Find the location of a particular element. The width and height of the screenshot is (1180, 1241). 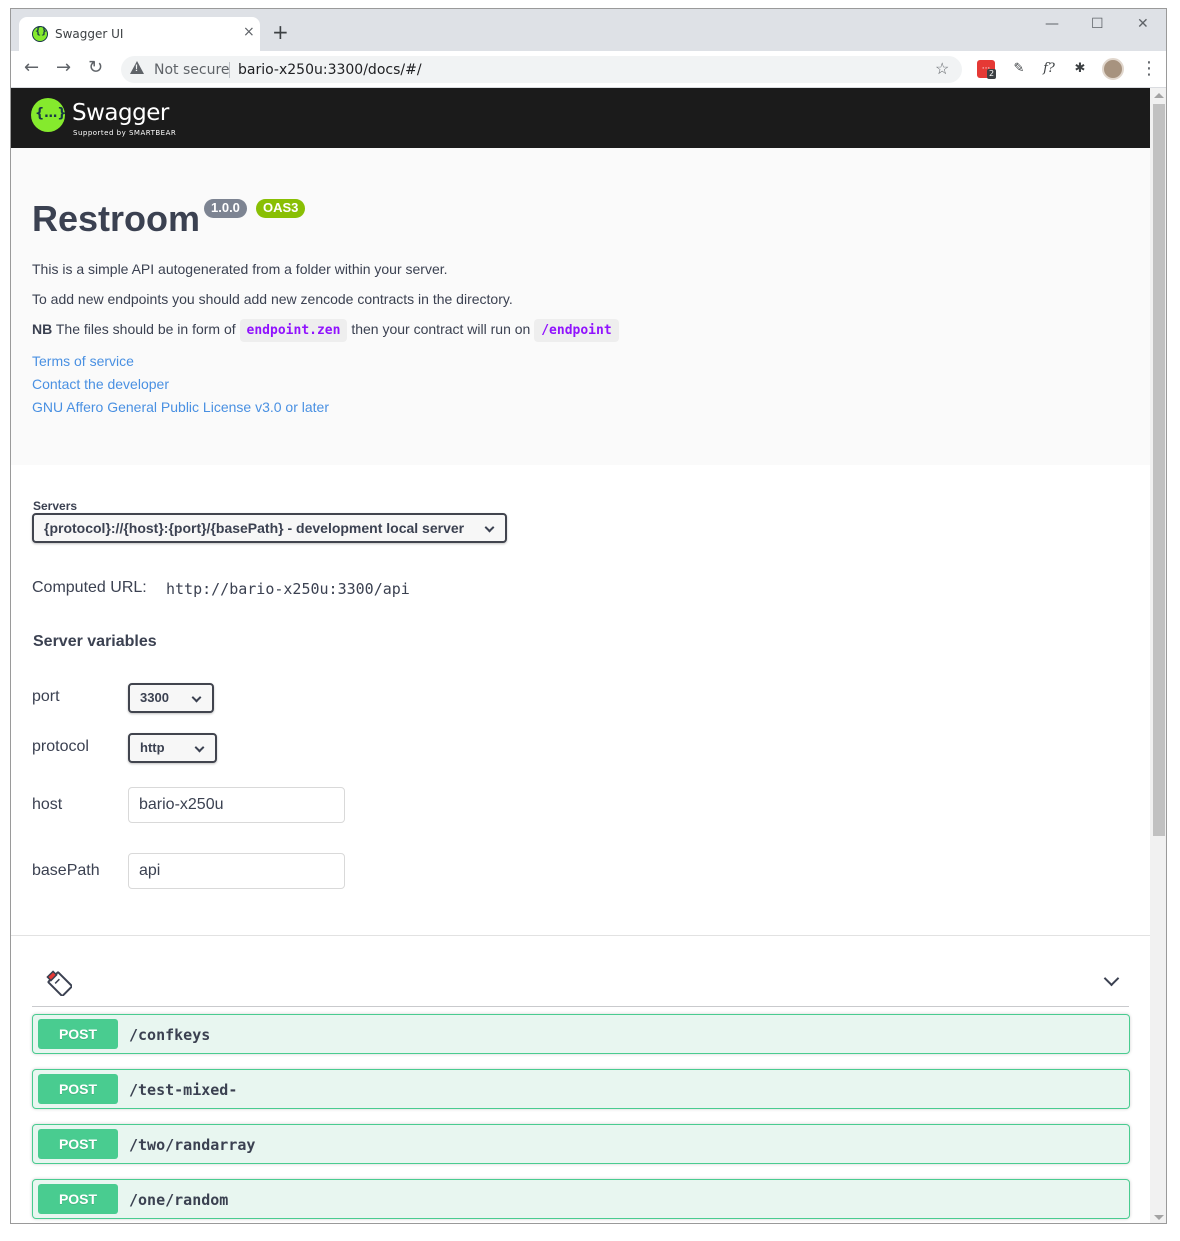

description-text-b: then your contract will run on is located at coordinates (441, 329).